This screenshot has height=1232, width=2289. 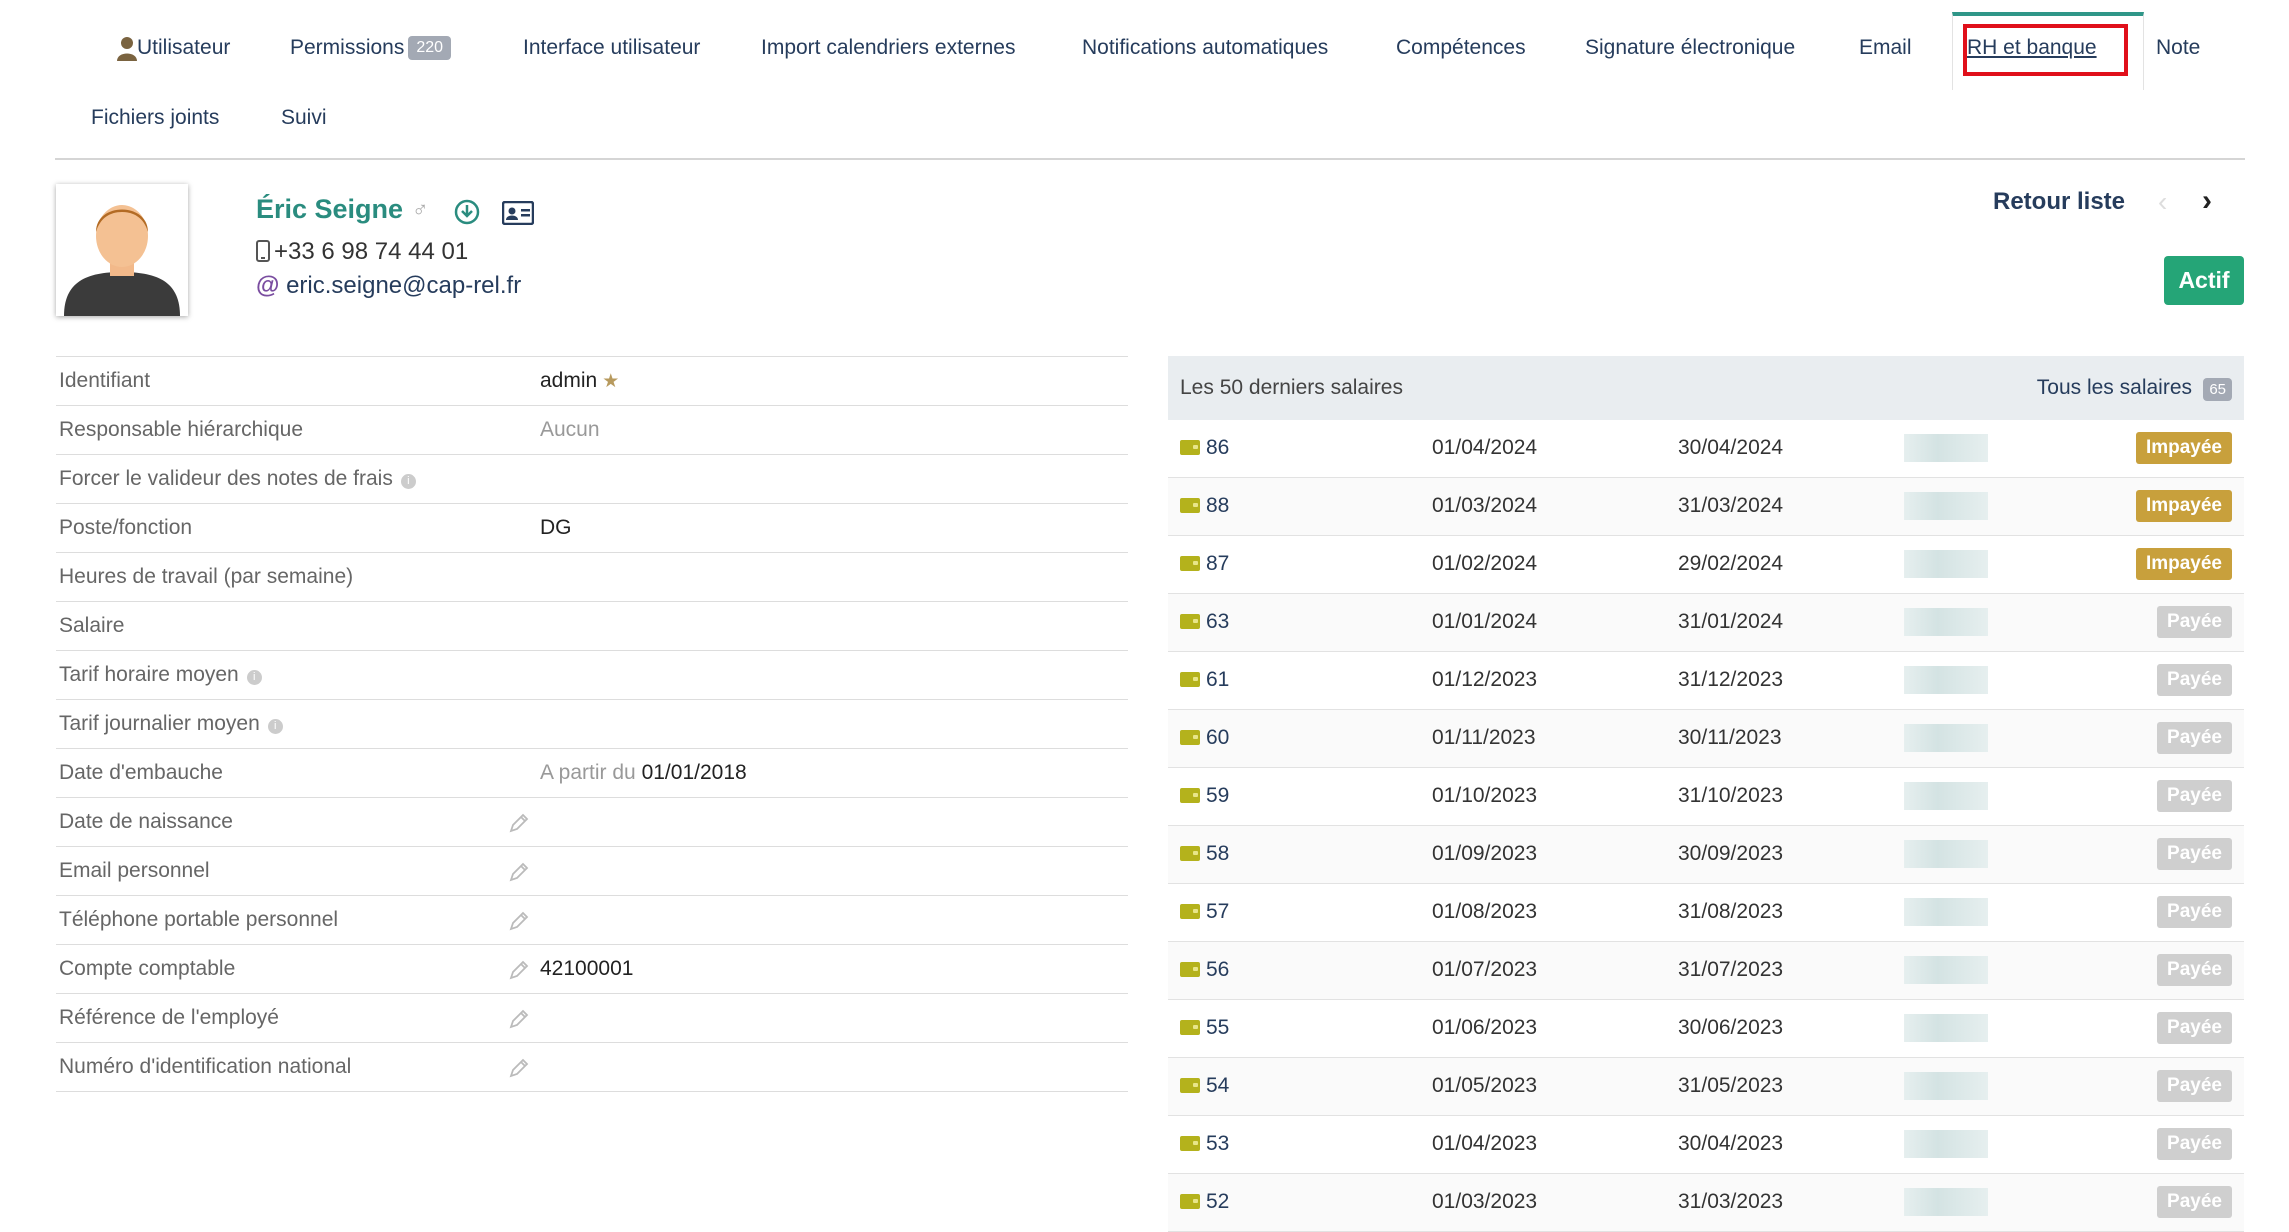 What do you see at coordinates (1706, 565) in the screenshot?
I see `salary-row: 87 01/02/2024 29/02/2024 Impayée` at bounding box center [1706, 565].